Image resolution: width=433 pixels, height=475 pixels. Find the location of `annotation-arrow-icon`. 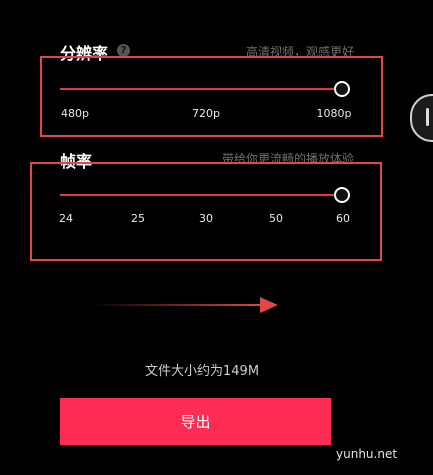

annotation-arrow-icon is located at coordinates (269, 305).